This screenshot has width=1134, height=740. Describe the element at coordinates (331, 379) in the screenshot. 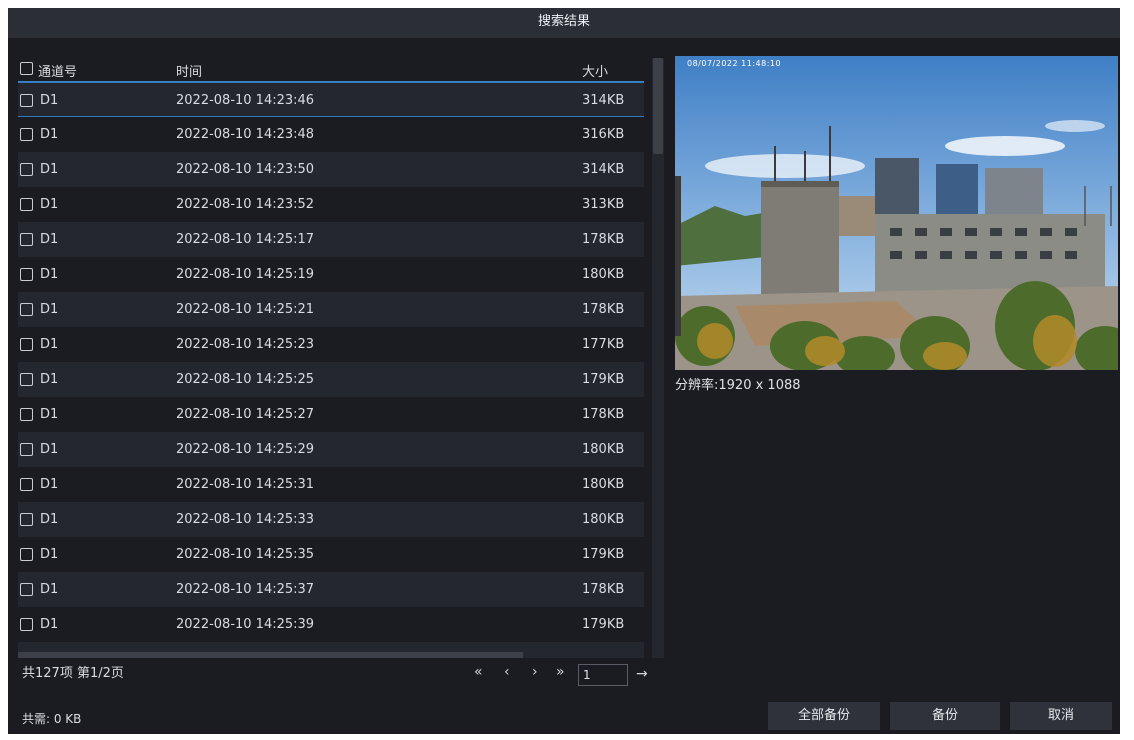

I see `table-row: D1 2022-08-10 14:25:25 179KB` at that location.